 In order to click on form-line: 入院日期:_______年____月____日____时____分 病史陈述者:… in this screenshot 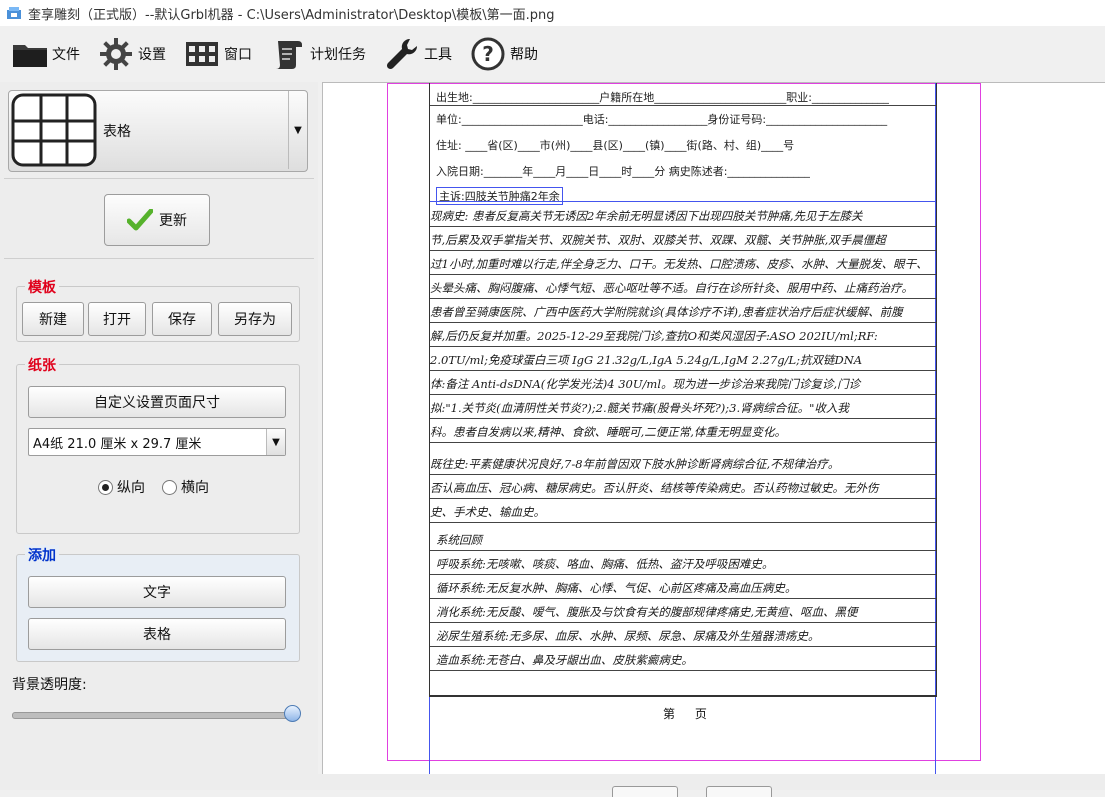, I will do `click(623, 171)`.